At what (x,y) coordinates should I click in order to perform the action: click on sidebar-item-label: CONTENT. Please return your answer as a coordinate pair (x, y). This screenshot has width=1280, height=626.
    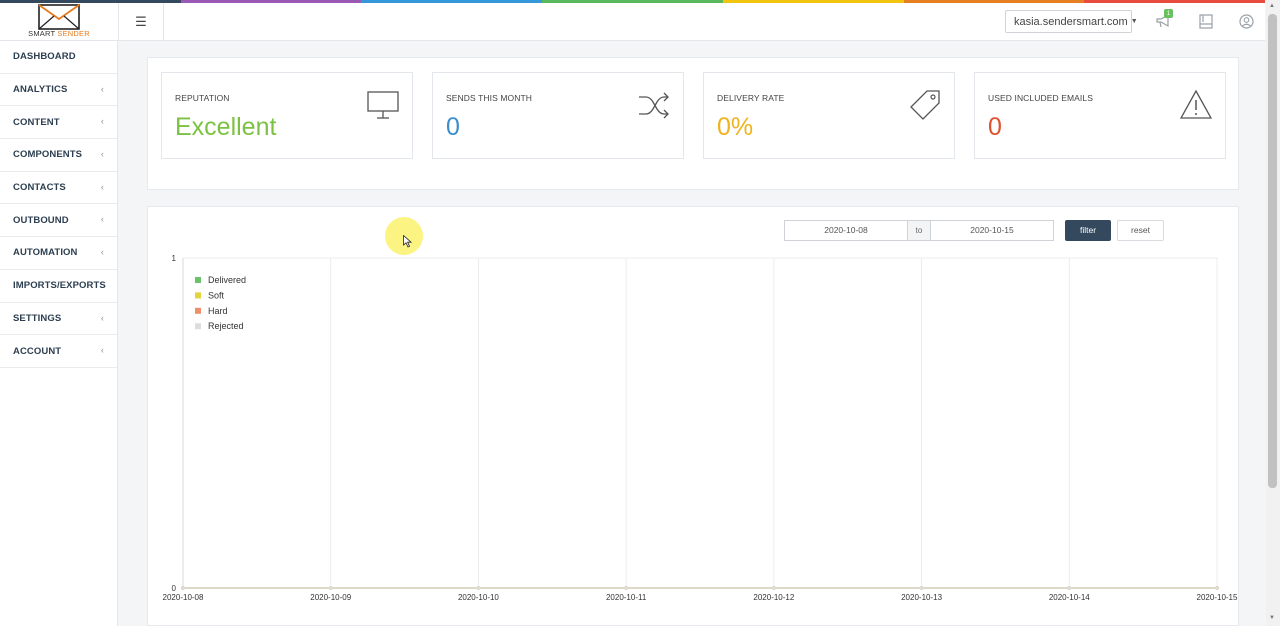
    Looking at the image, I should click on (36, 122).